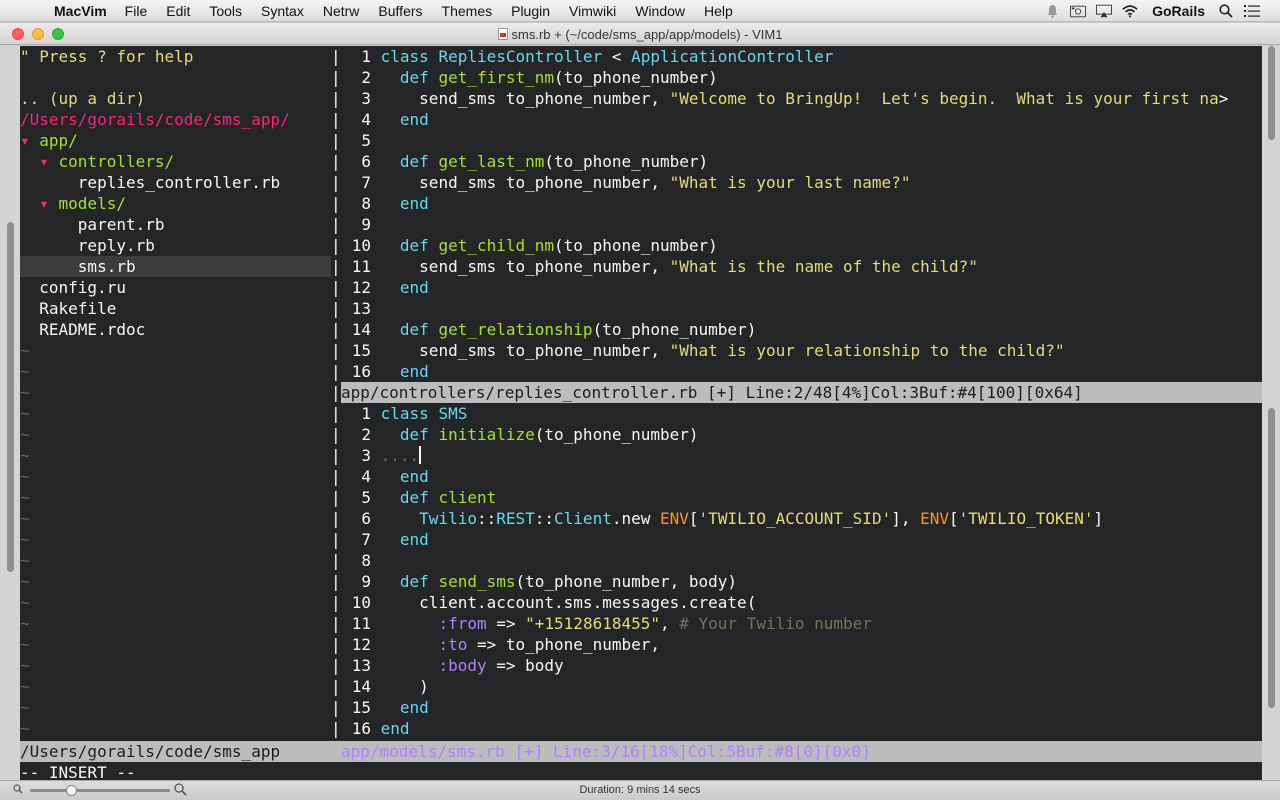  Describe the element at coordinates (801, 602) in the screenshot. I see `code-line: 10 client.account.sms.messages.create(` at that location.